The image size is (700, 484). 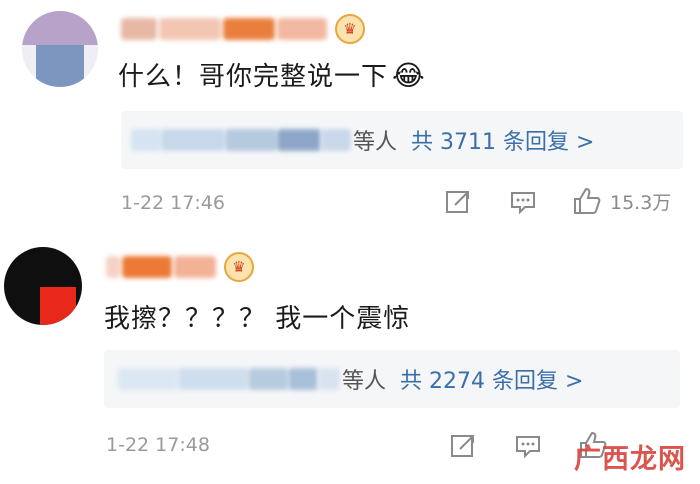 What do you see at coordinates (158, 445) in the screenshot?
I see `timestamp: 1-22 17:48` at bounding box center [158, 445].